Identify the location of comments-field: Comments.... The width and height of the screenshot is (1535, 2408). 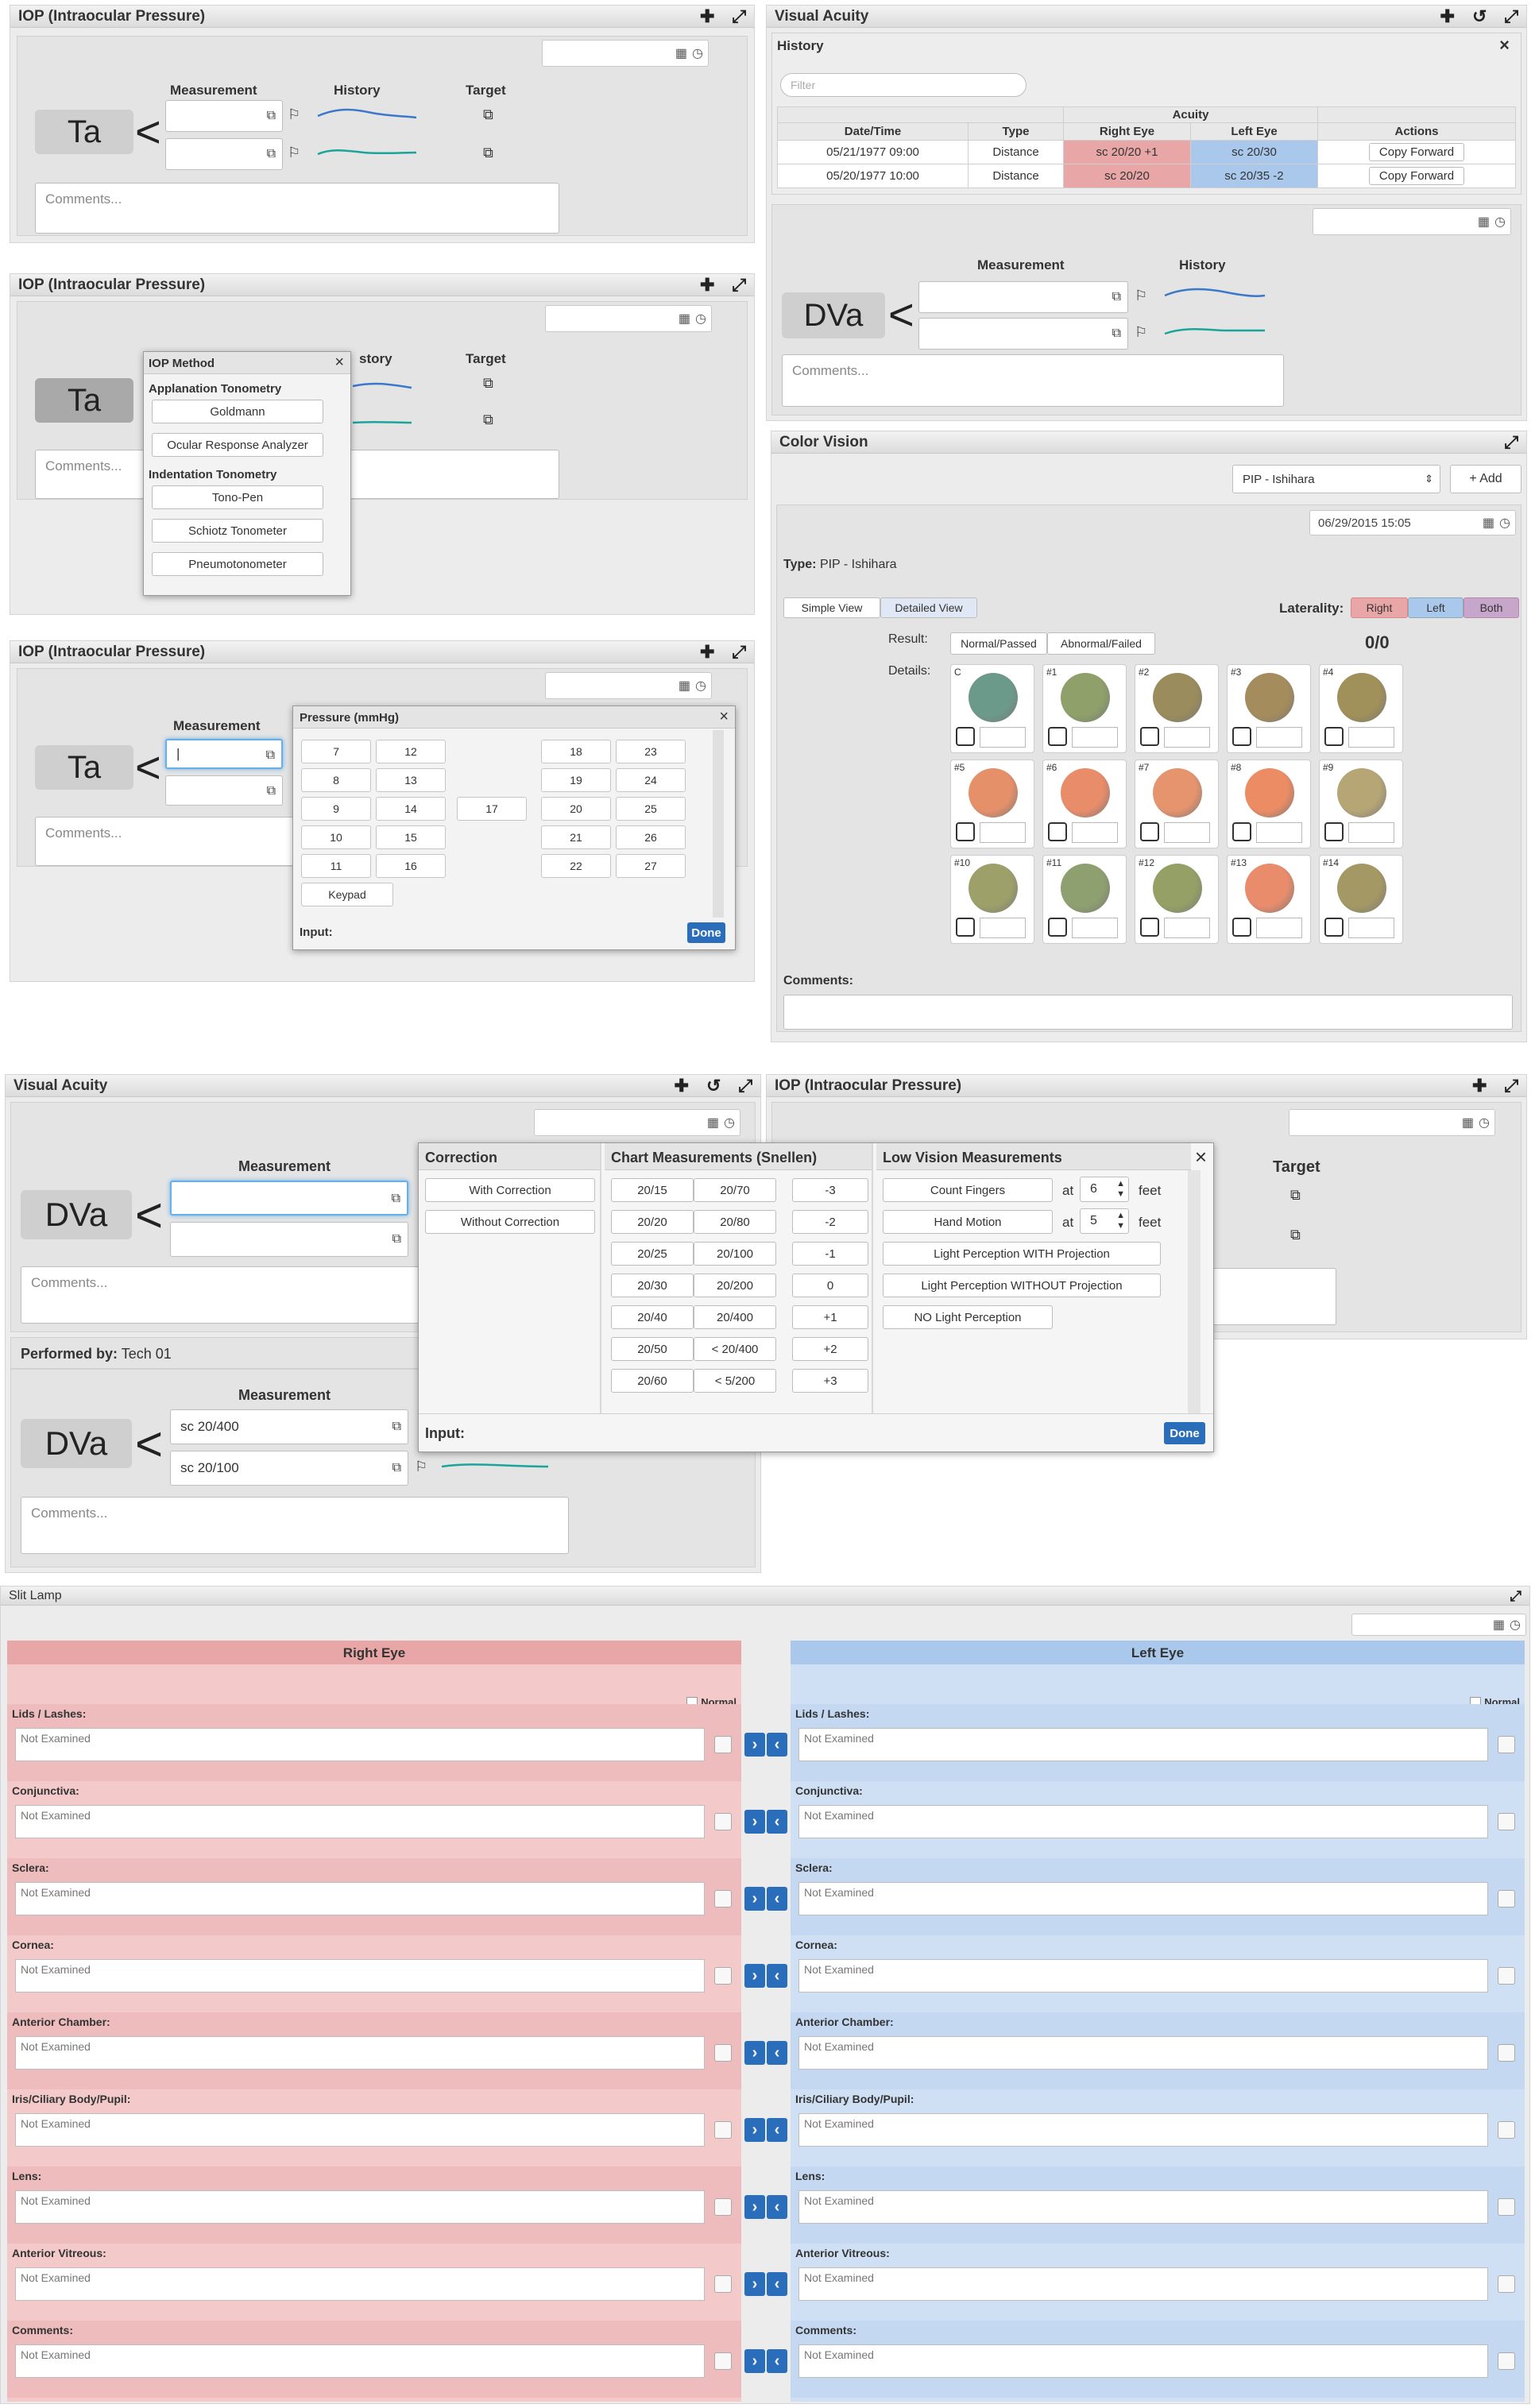
(297, 208).